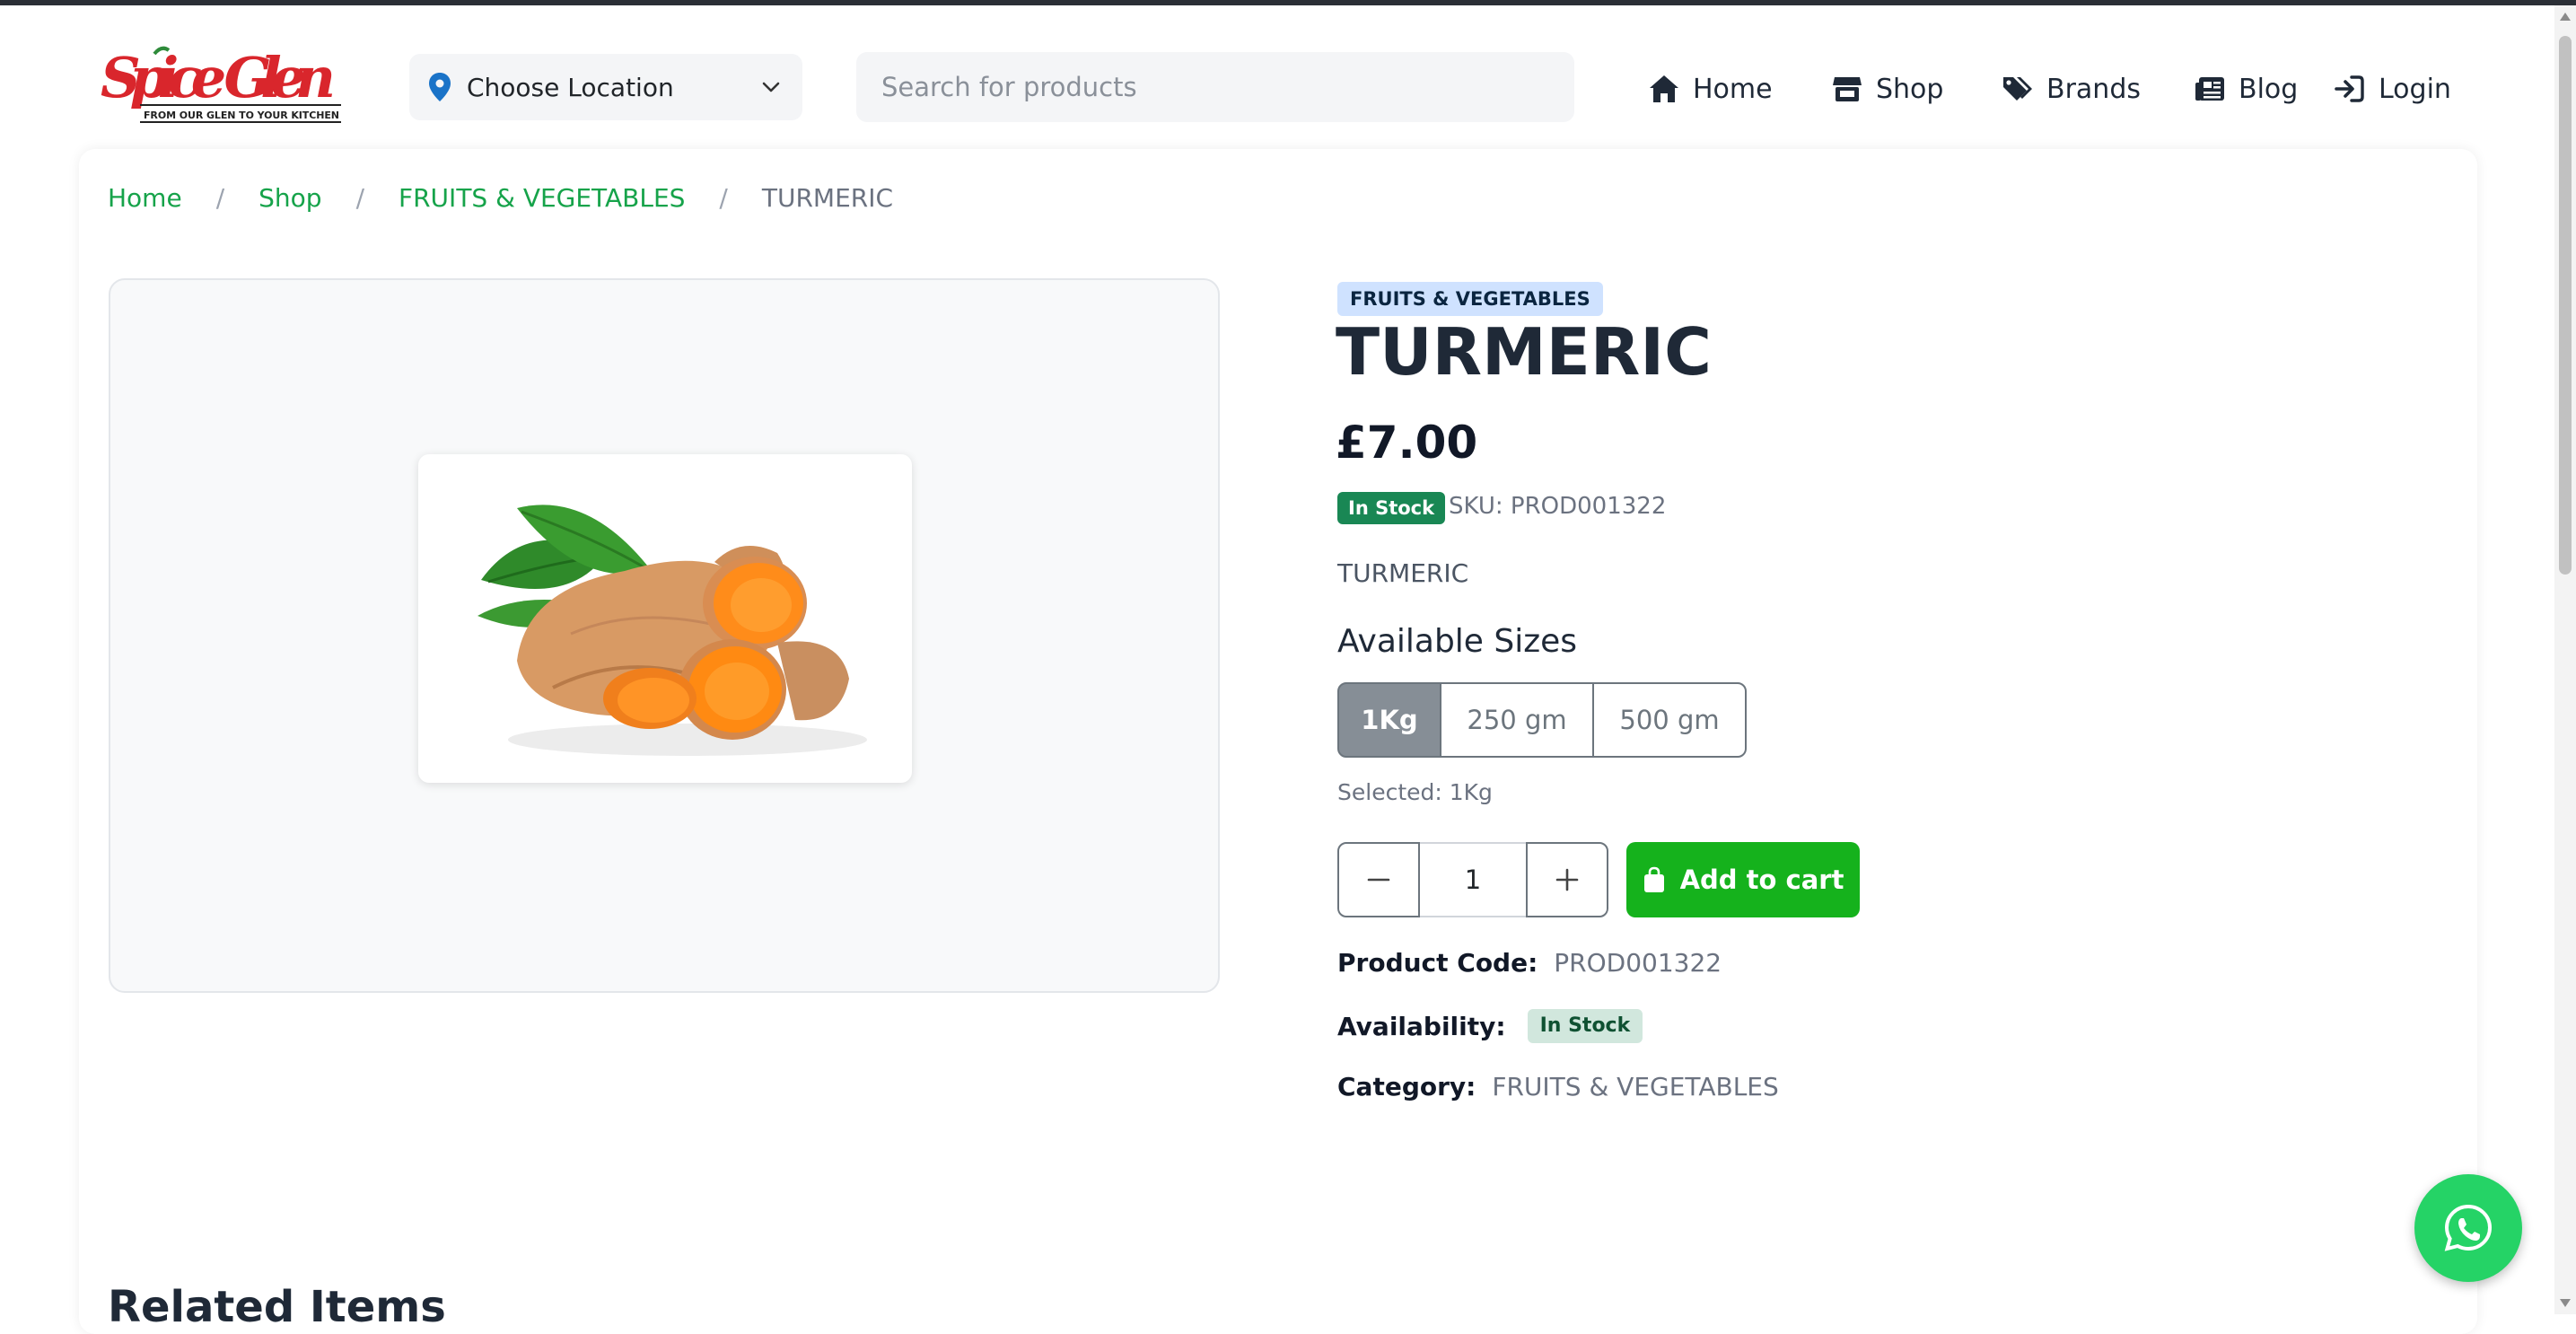  Describe the element at coordinates (1457, 641) in the screenshot. I see `sizes-heading: Available Sizes` at that location.